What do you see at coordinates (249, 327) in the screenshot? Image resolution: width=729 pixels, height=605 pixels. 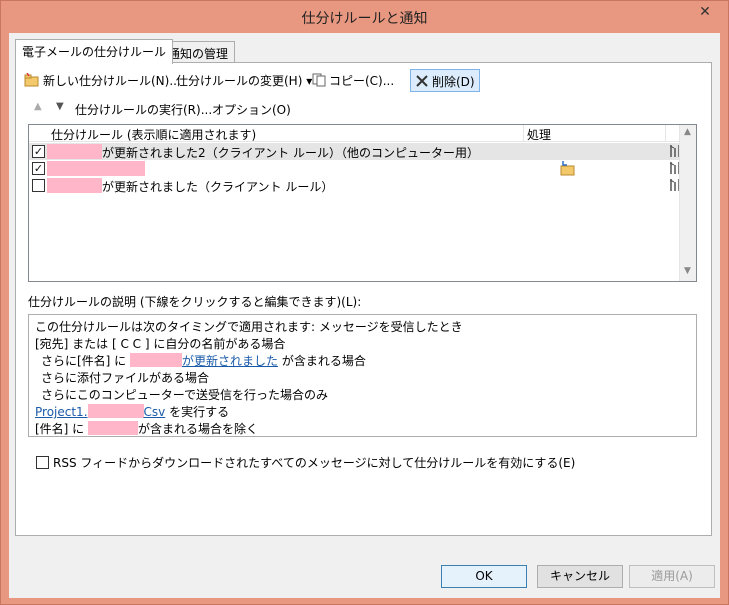 I see `desc-line-1: この仕分けルールは次のタイミングで適用されます: メッセージを受信したとき` at bounding box center [249, 327].